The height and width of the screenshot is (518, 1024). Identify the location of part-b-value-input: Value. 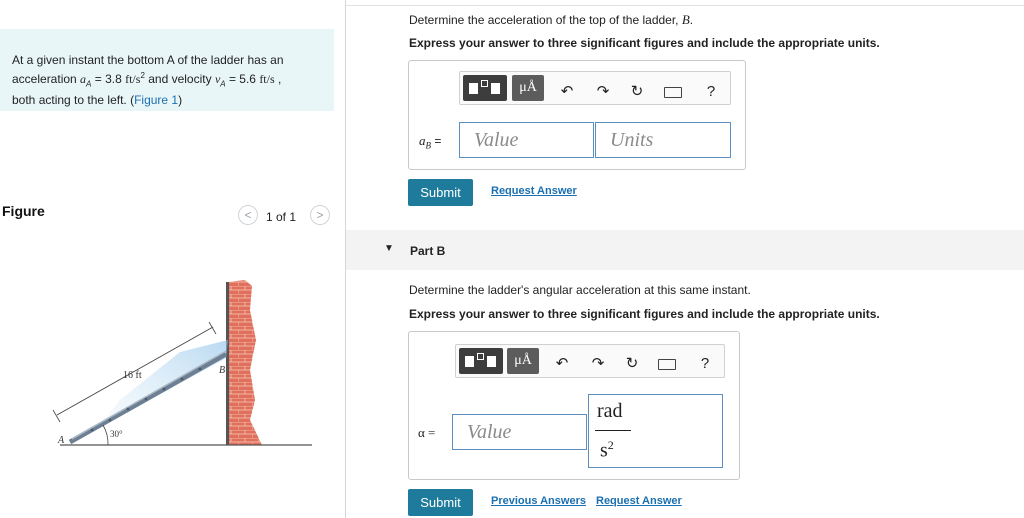
(519, 432).